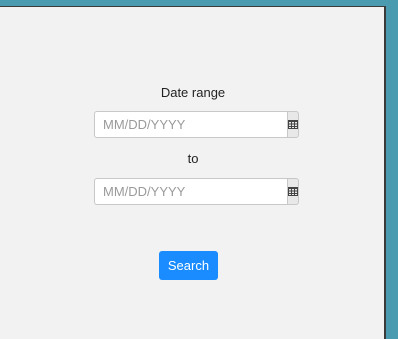 This screenshot has height=339, width=398. What do you see at coordinates (190, 191) in the screenshot?
I see `end-date-input` at bounding box center [190, 191].